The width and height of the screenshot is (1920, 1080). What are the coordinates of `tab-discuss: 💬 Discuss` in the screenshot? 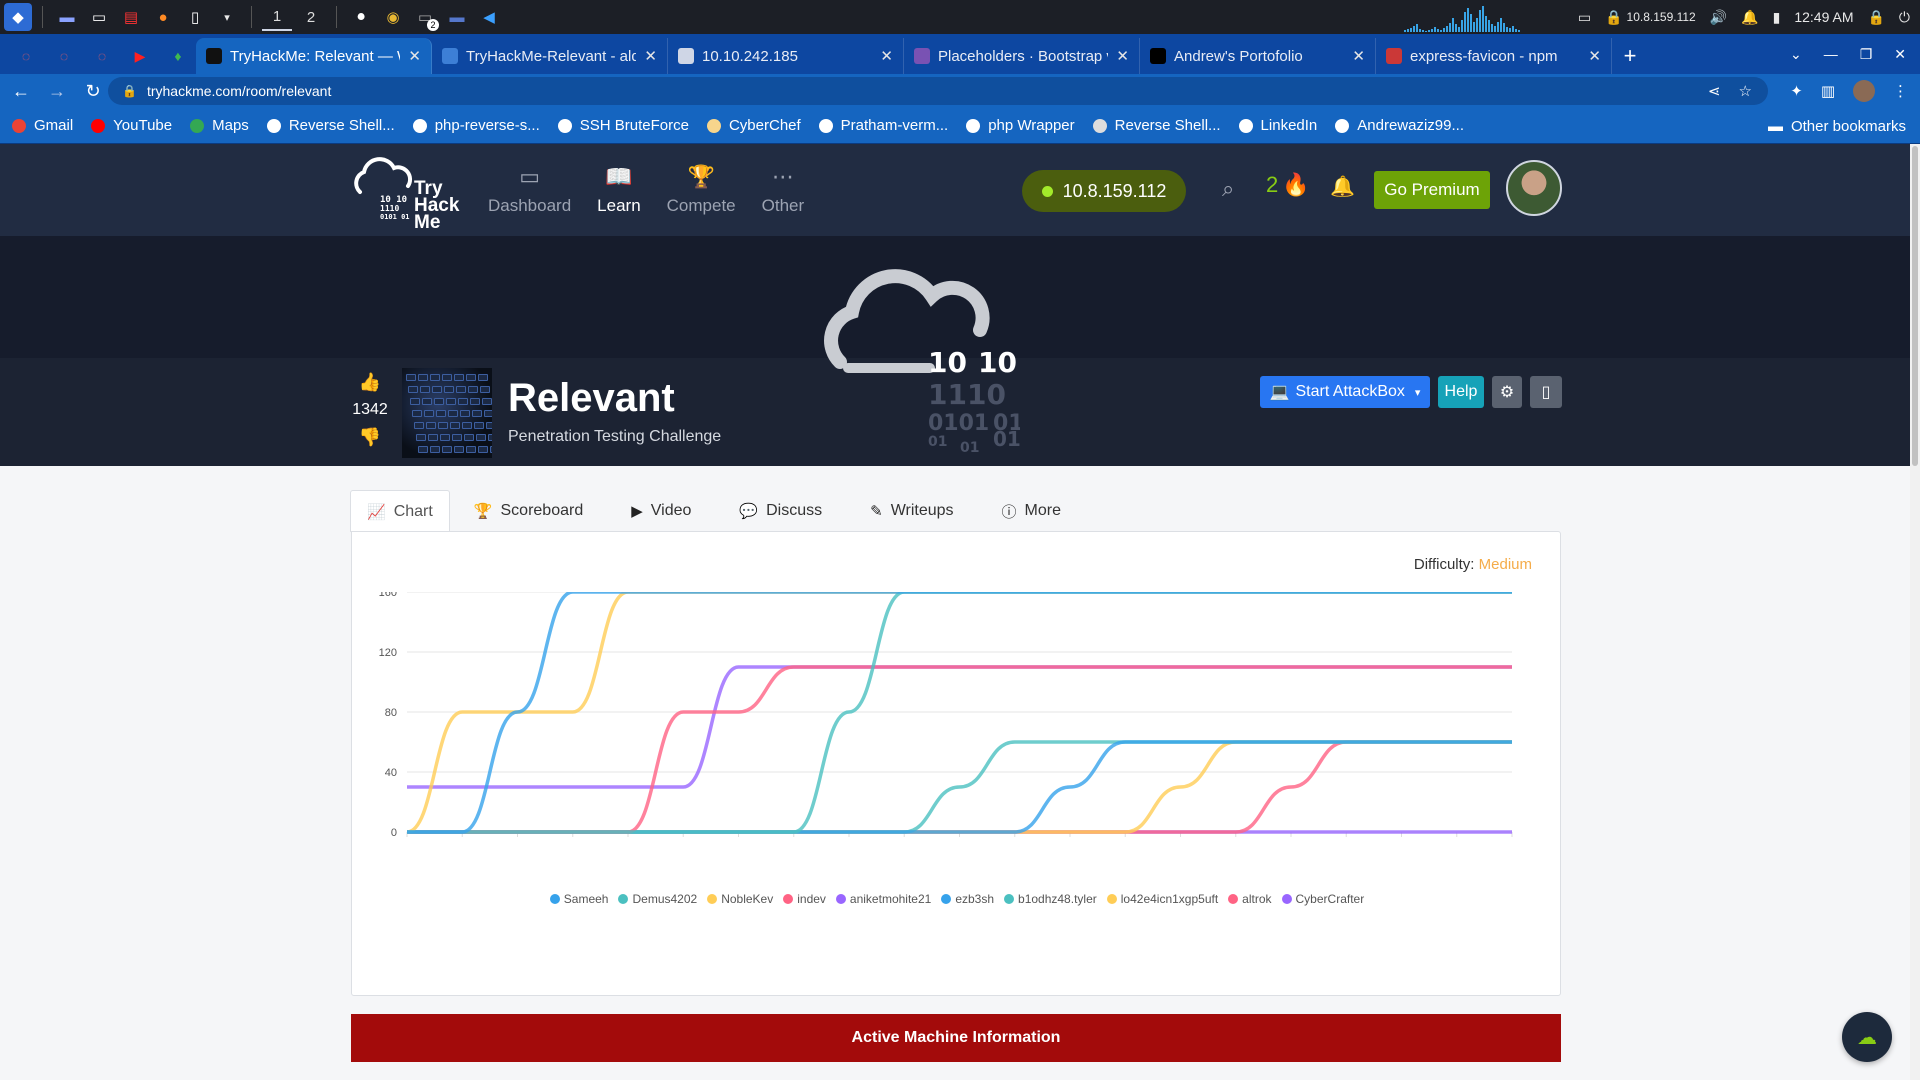 It's located at (780, 511).